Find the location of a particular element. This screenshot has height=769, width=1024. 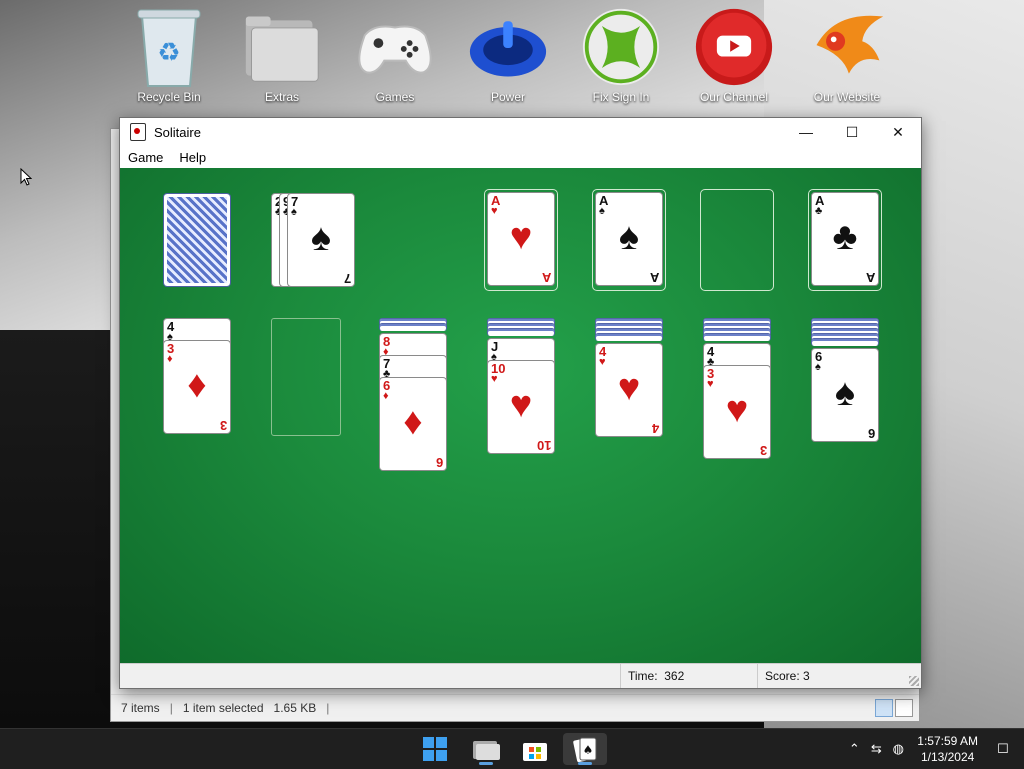

recycle-bin-icon: ♻ is located at coordinates (169, 47).